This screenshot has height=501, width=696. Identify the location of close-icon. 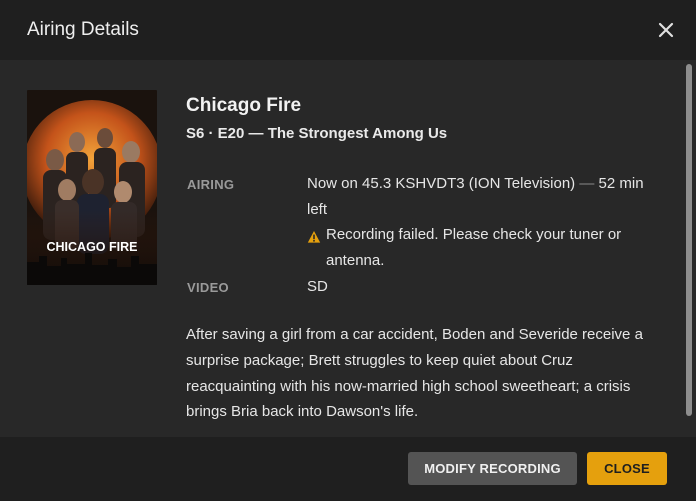
(666, 30).